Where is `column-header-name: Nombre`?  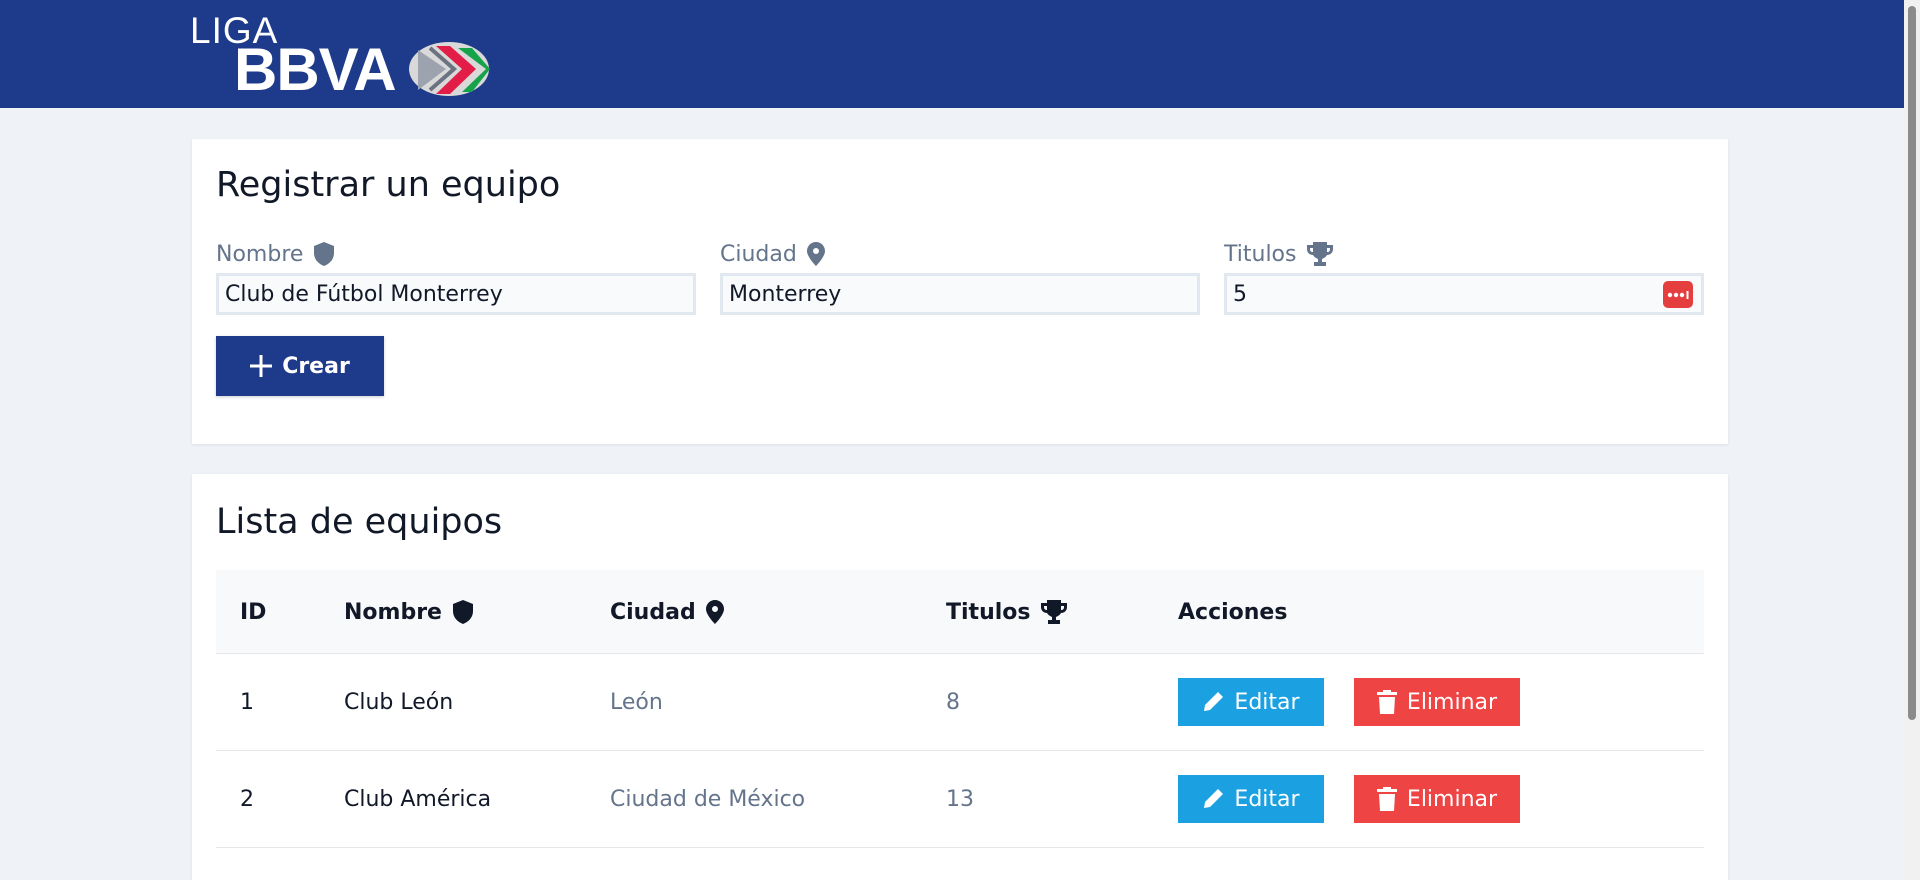
column-header-name: Nombre is located at coordinates (409, 612).